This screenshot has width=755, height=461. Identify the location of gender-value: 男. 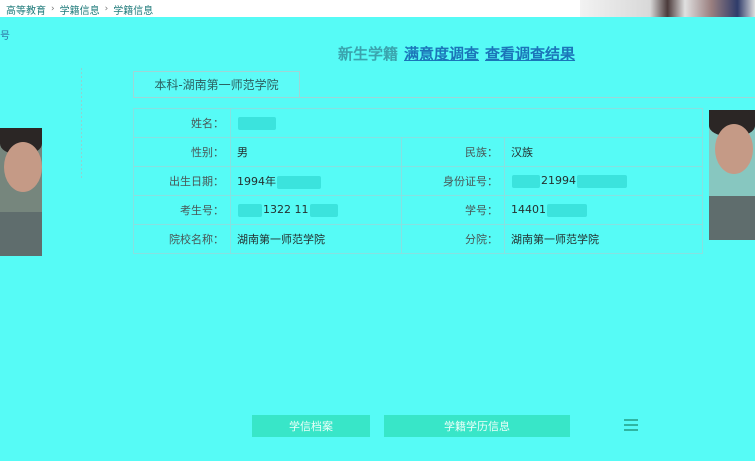
(316, 152).